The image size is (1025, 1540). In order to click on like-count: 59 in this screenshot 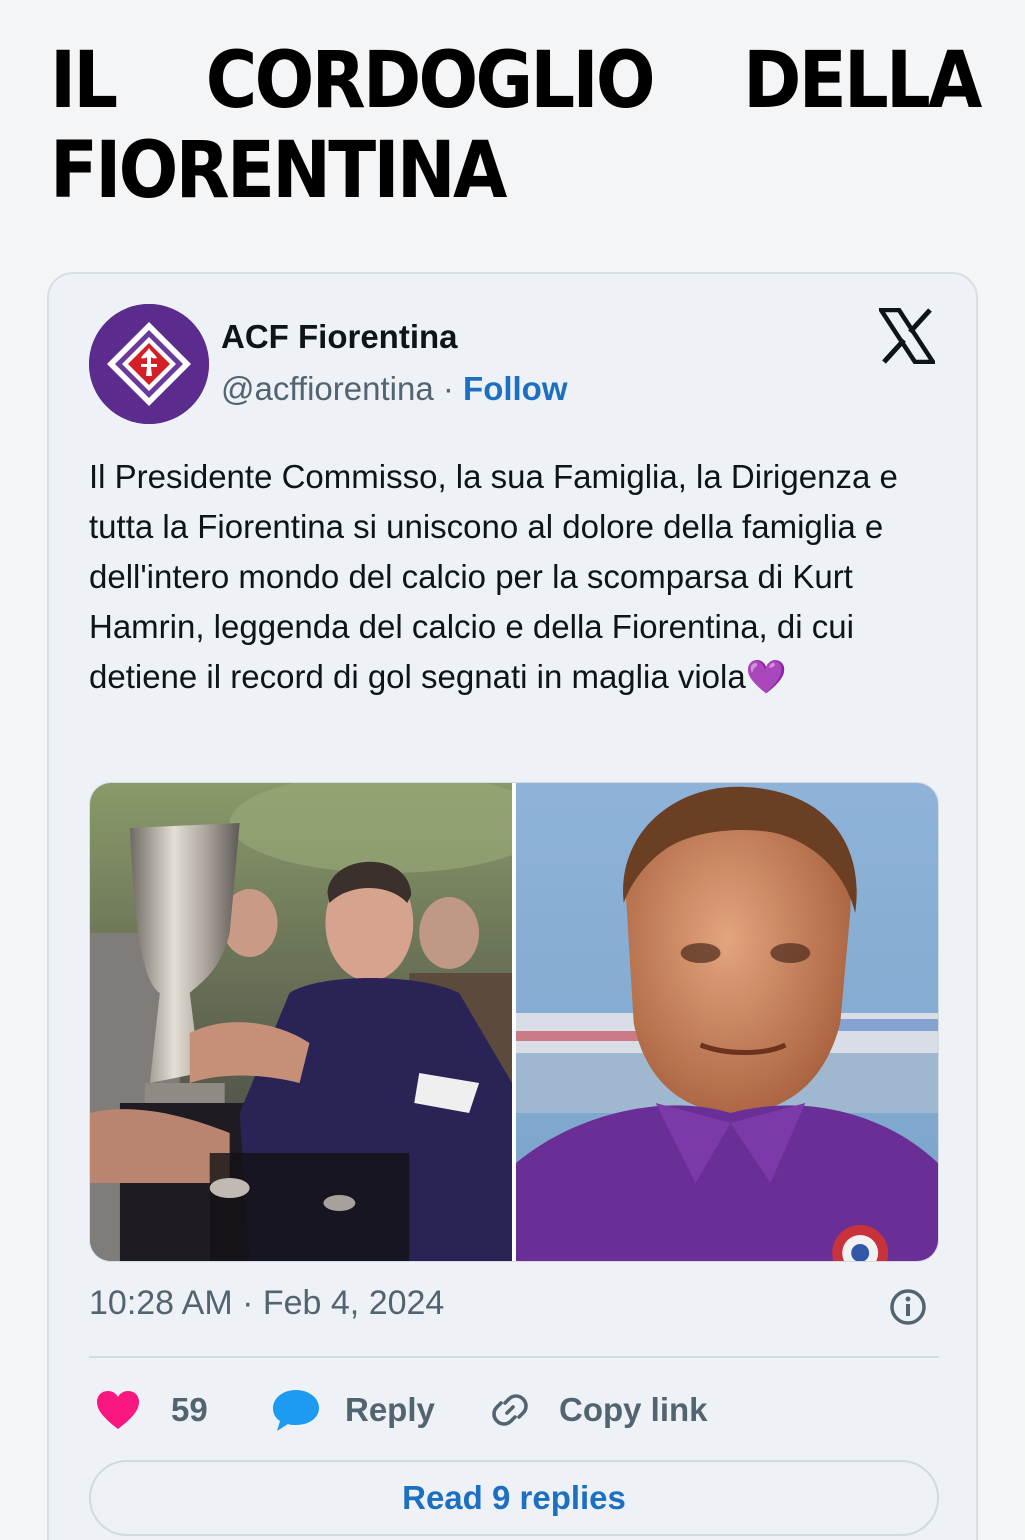, I will do `click(189, 1409)`.